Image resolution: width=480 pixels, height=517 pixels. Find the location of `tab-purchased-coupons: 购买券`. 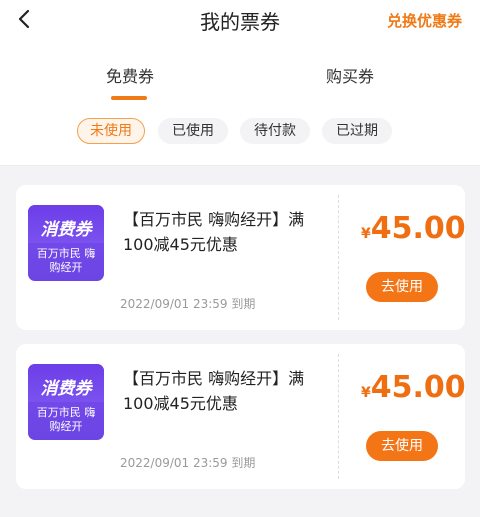

tab-purchased-coupons: 购买券 is located at coordinates (350, 75).